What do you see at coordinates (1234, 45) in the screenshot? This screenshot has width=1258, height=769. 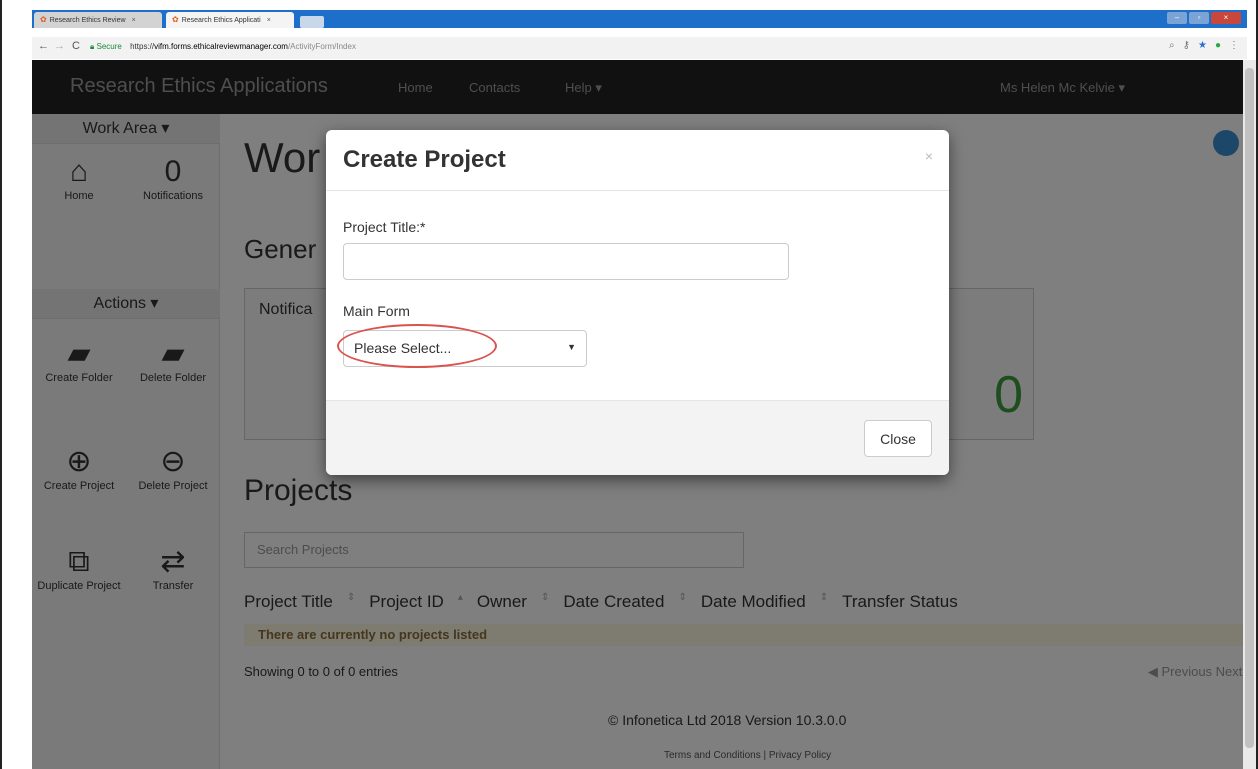 I see `menu-kebab-icon: ⋮` at bounding box center [1234, 45].